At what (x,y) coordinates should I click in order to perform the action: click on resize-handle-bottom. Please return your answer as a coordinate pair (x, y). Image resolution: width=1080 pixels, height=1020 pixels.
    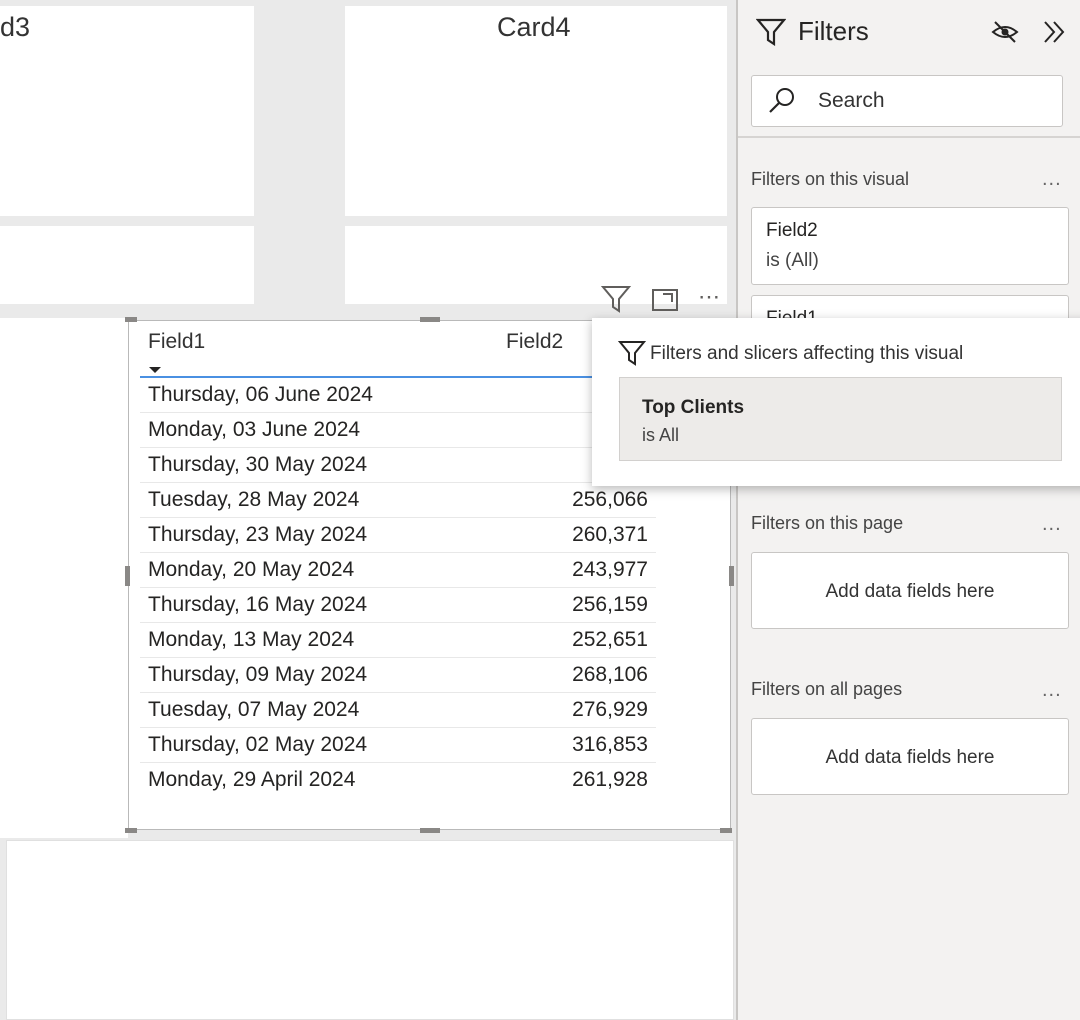
    Looking at the image, I should click on (430, 830).